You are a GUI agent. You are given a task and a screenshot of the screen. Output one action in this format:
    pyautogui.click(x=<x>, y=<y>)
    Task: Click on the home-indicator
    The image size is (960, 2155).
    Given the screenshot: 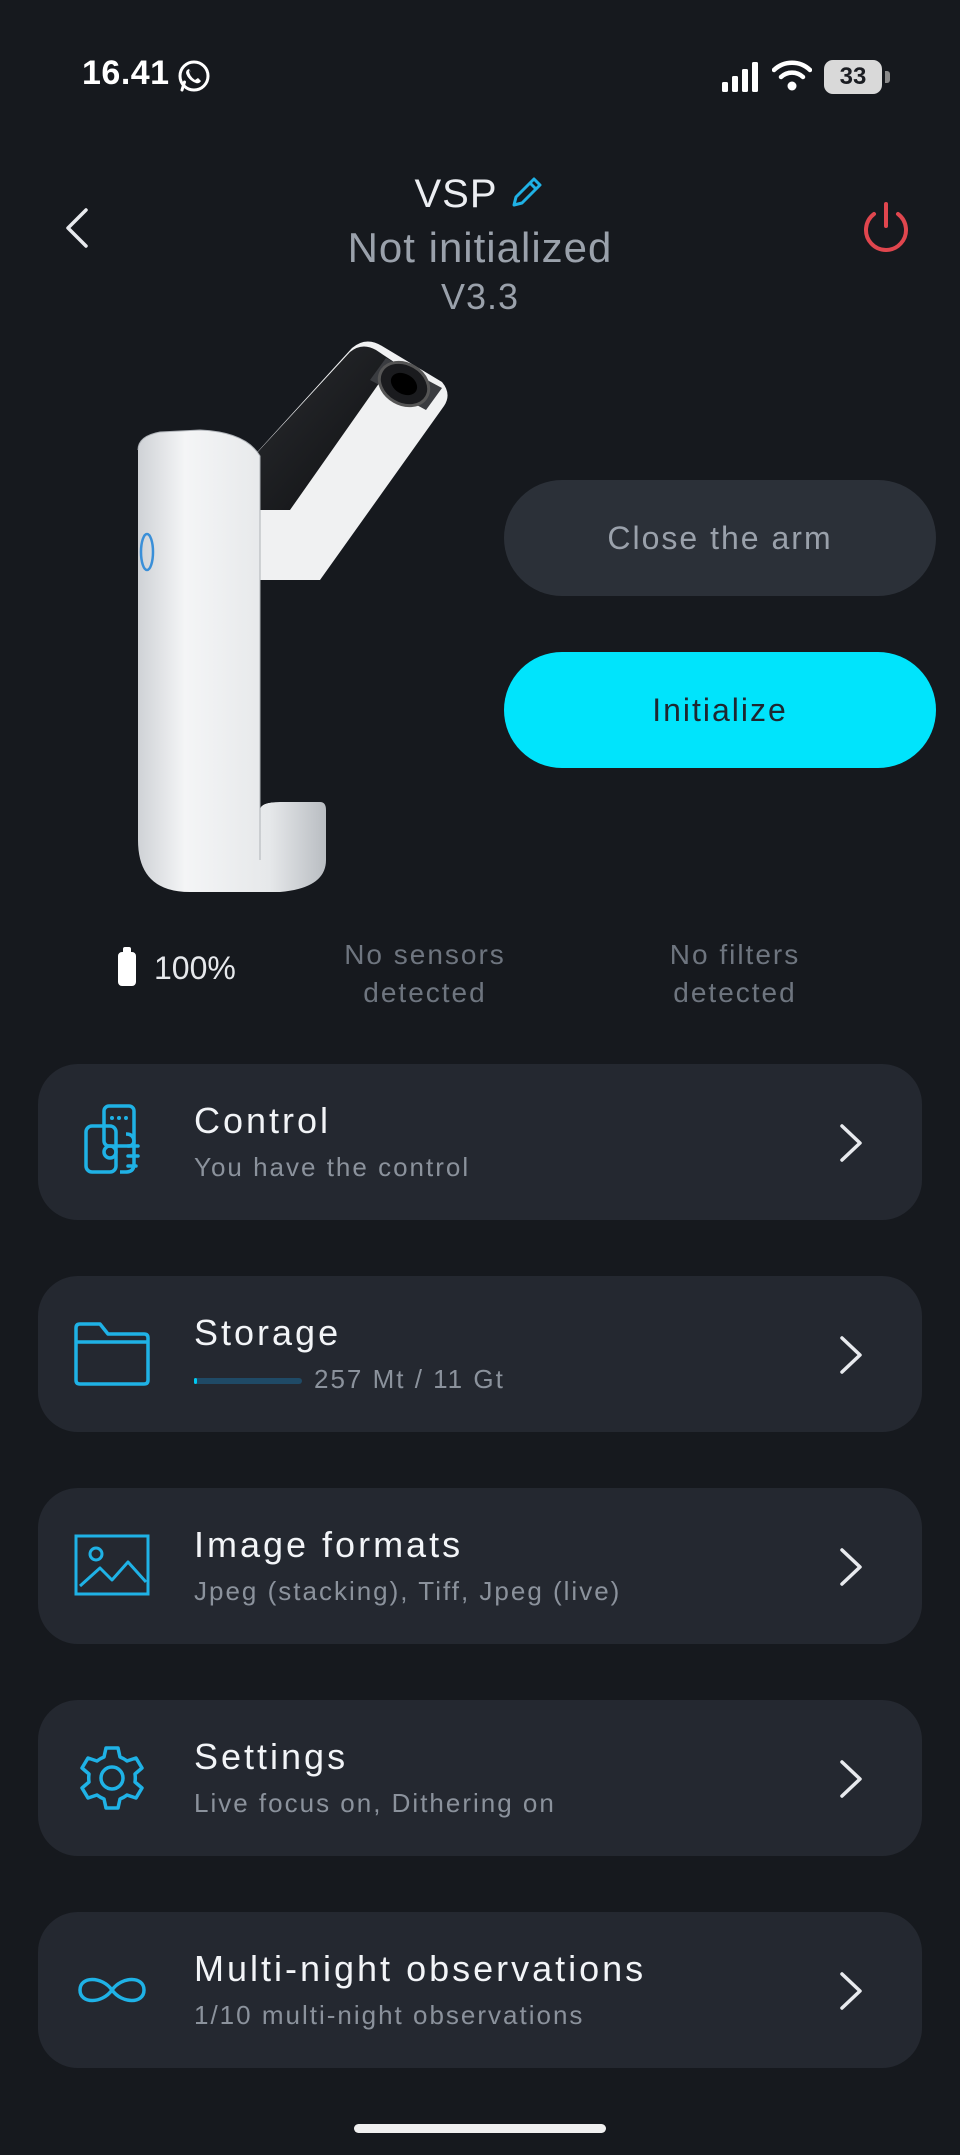 What is the action you would take?
    pyautogui.click(x=480, y=2128)
    